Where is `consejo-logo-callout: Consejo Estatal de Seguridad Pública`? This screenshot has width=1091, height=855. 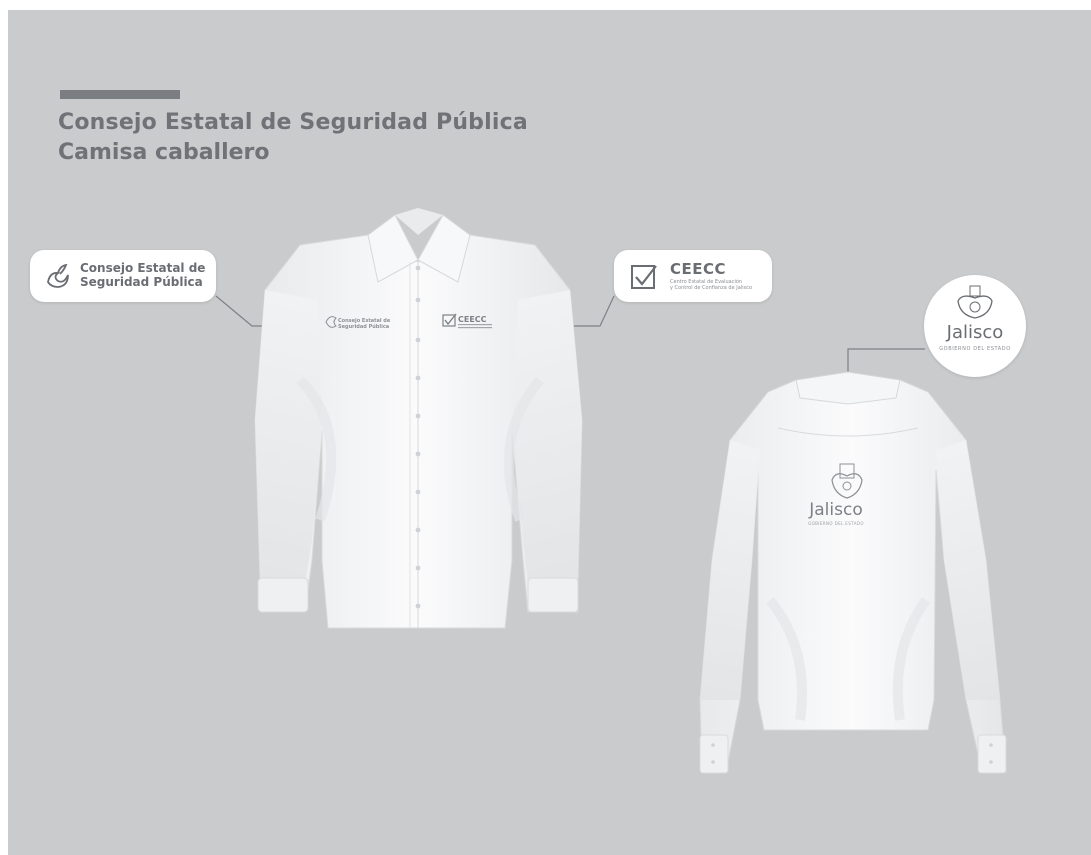 consejo-logo-callout: Consejo Estatal de Seguridad Pública is located at coordinates (123, 276).